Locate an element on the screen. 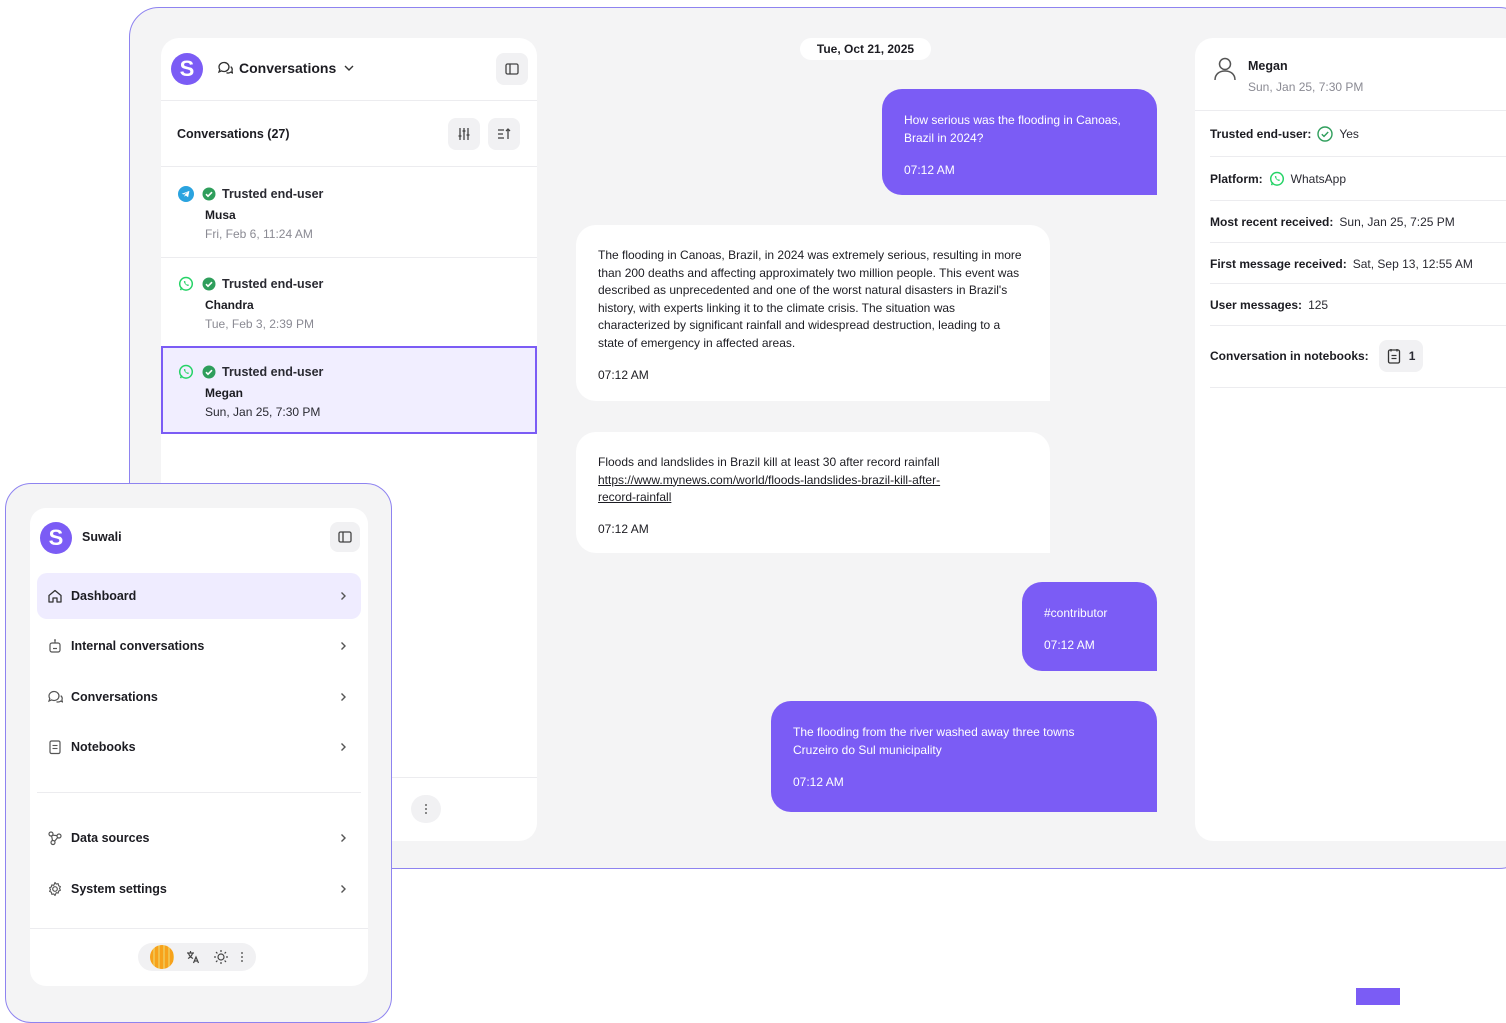  nav-item-label: Conversations is located at coordinates (204, 697).